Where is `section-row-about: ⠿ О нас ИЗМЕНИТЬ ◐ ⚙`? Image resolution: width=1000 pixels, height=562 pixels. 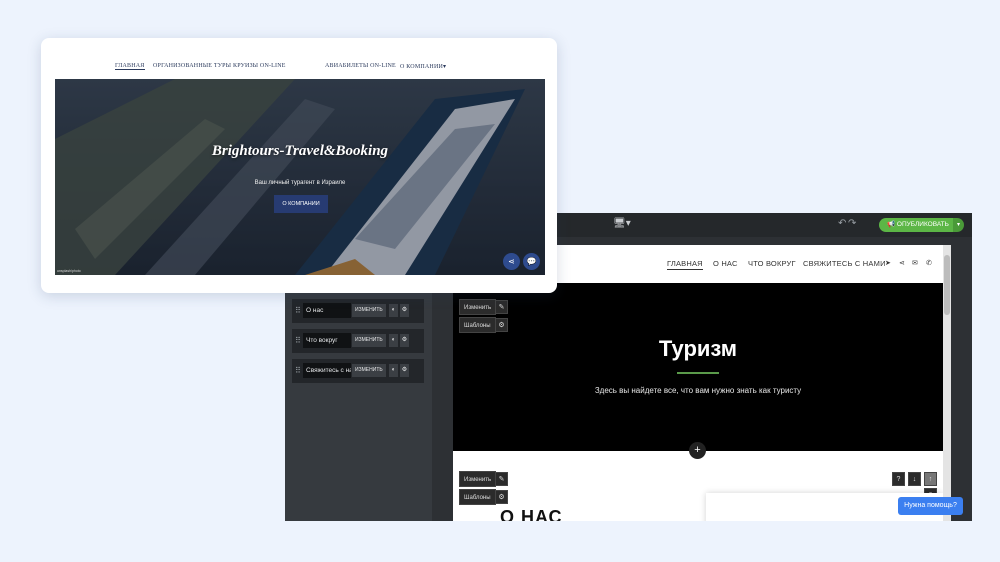 section-row-about: ⠿ О нас ИЗМЕНИТЬ ◐ ⚙ is located at coordinates (358, 311).